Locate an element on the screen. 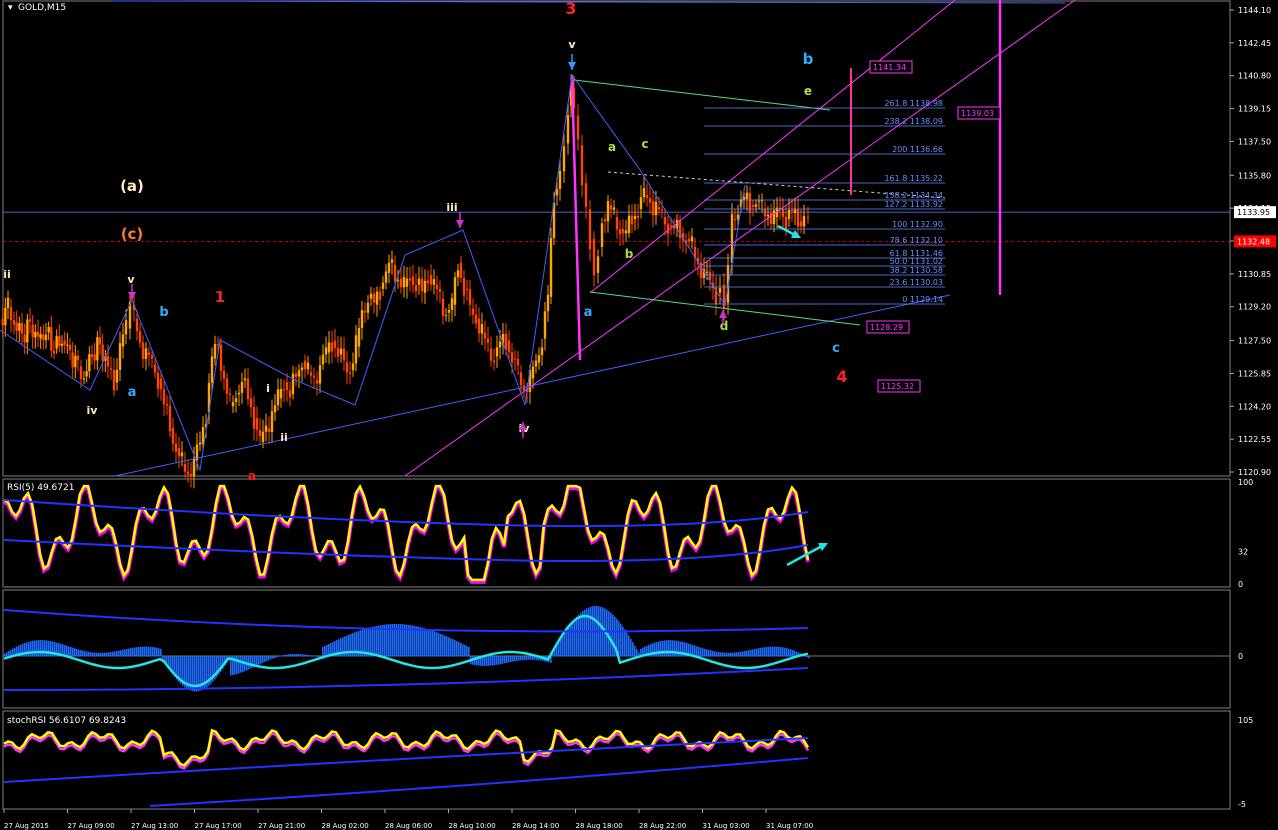 The image size is (1278, 830). symbol-title: GOLD,M15 is located at coordinates (42, 8).